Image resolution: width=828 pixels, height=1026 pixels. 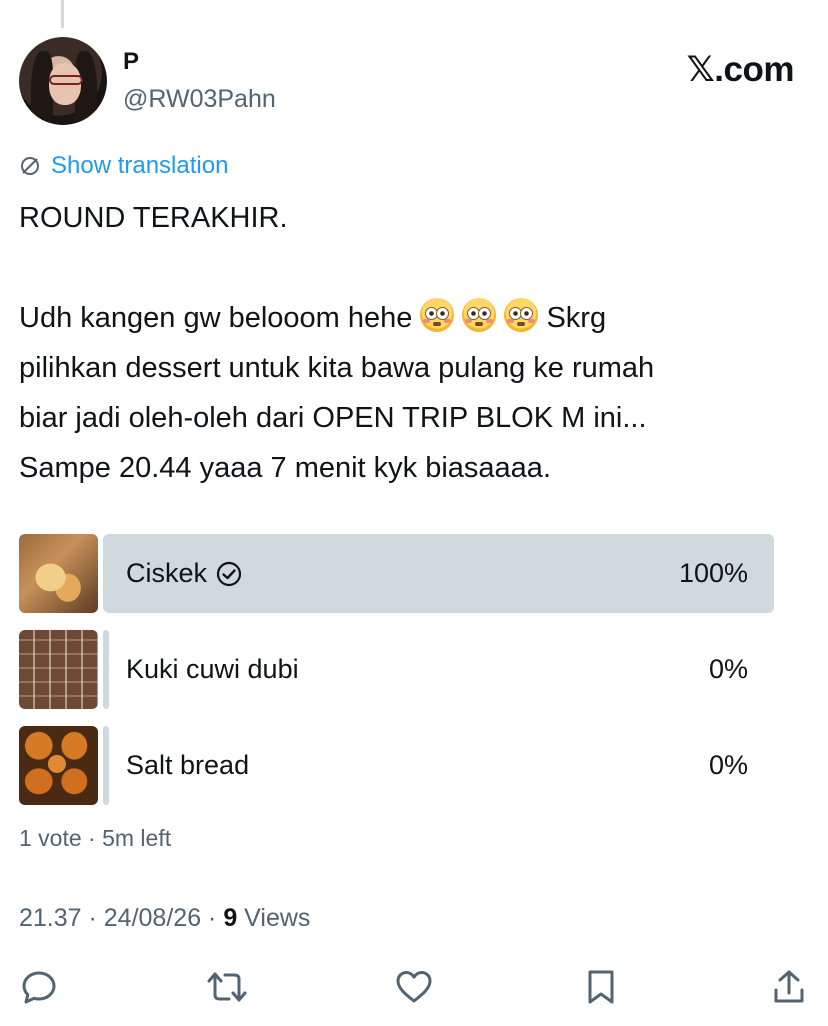 I want to click on reply-icon, so click(x=39, y=987).